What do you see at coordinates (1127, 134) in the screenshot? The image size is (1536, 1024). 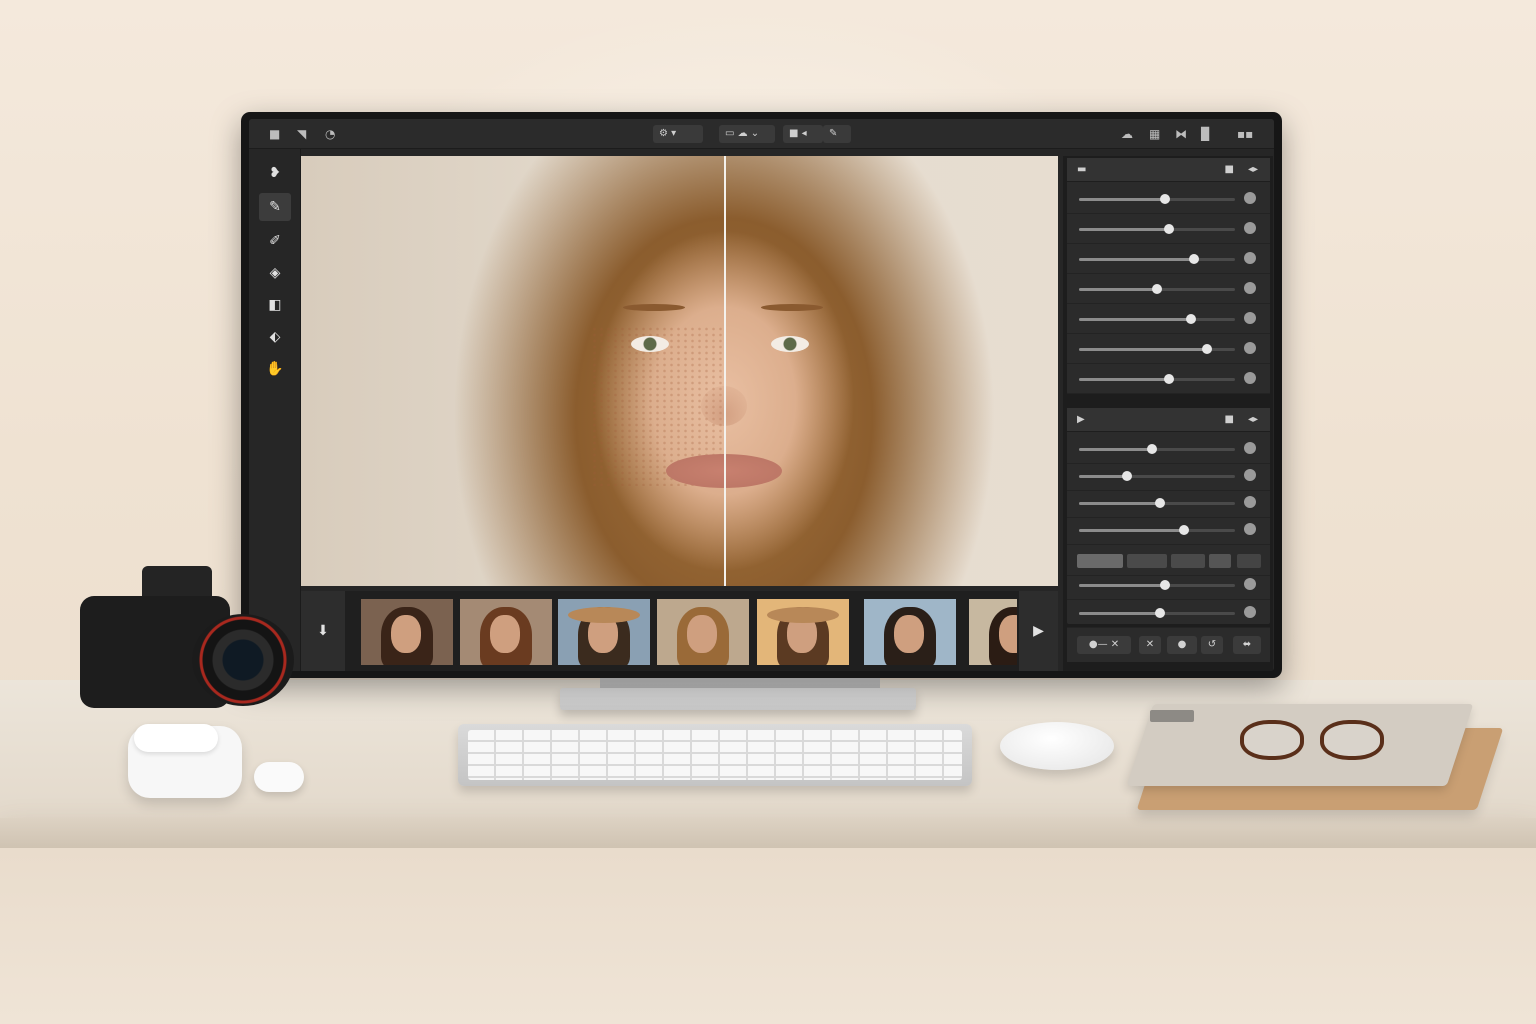 I see `cloud-icon: ☁` at bounding box center [1127, 134].